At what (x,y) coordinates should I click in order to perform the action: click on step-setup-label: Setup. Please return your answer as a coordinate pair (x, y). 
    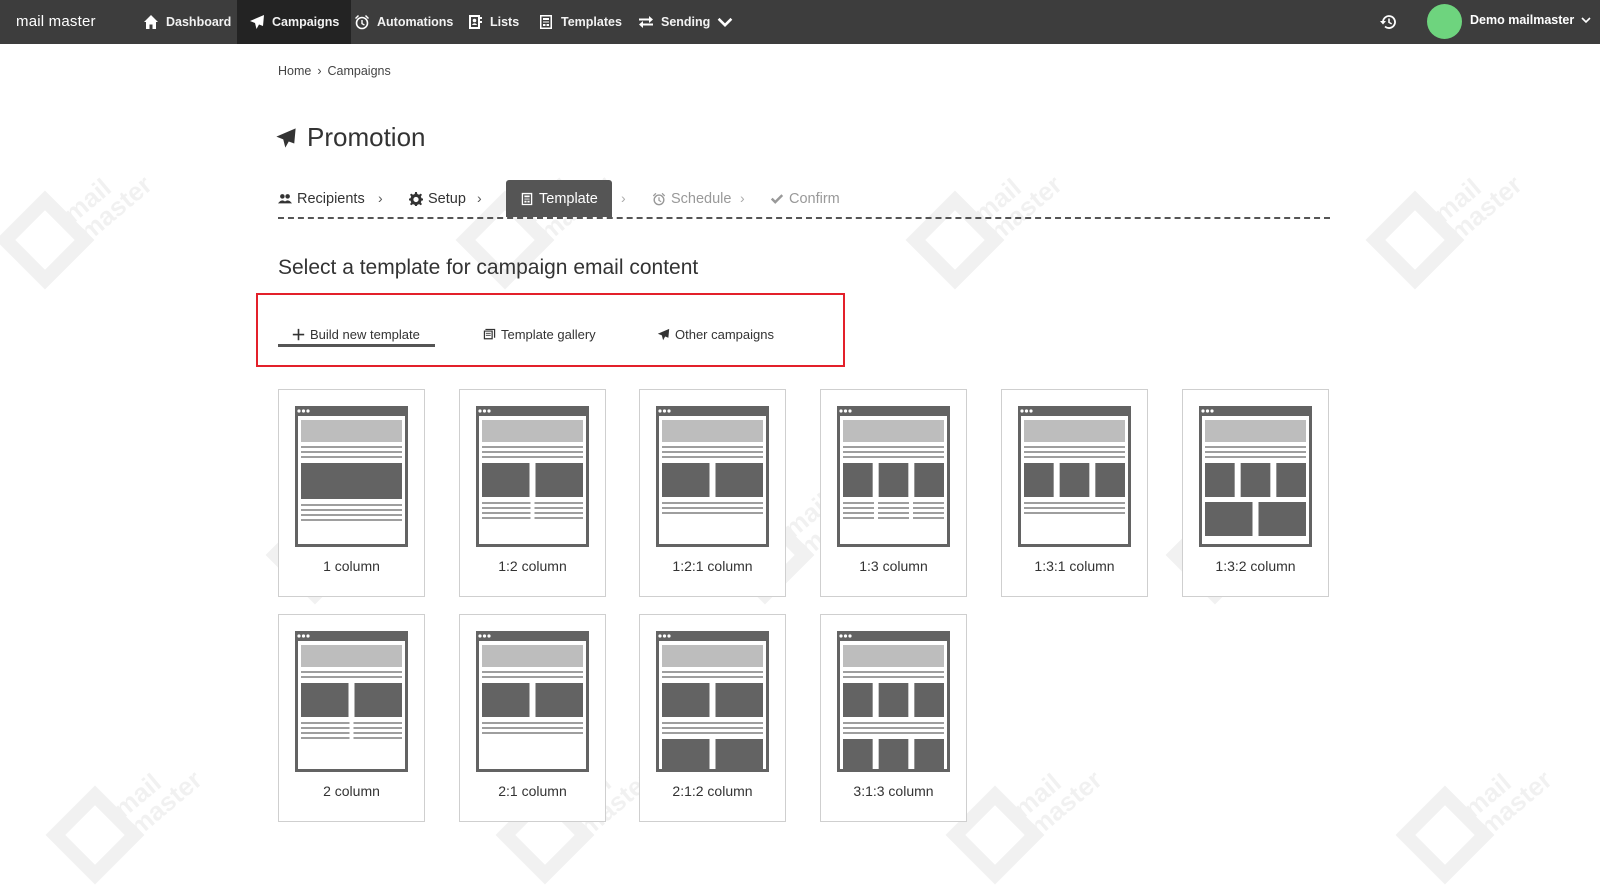
    Looking at the image, I should click on (447, 198).